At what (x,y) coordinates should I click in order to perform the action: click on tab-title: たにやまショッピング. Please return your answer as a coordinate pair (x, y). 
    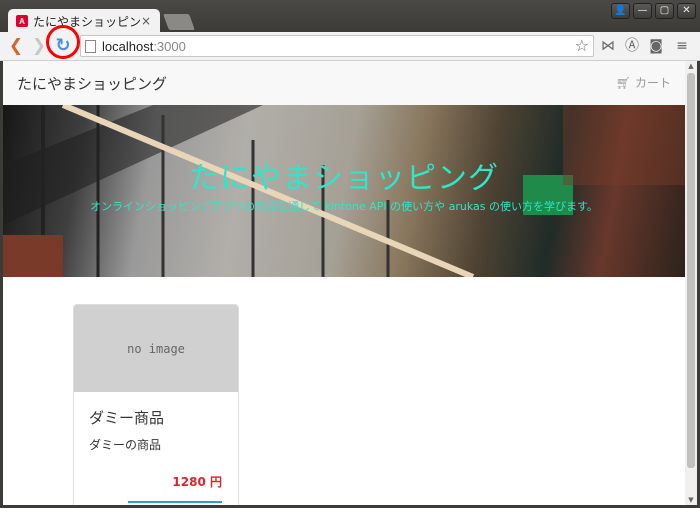
    Looking at the image, I should click on (86, 21).